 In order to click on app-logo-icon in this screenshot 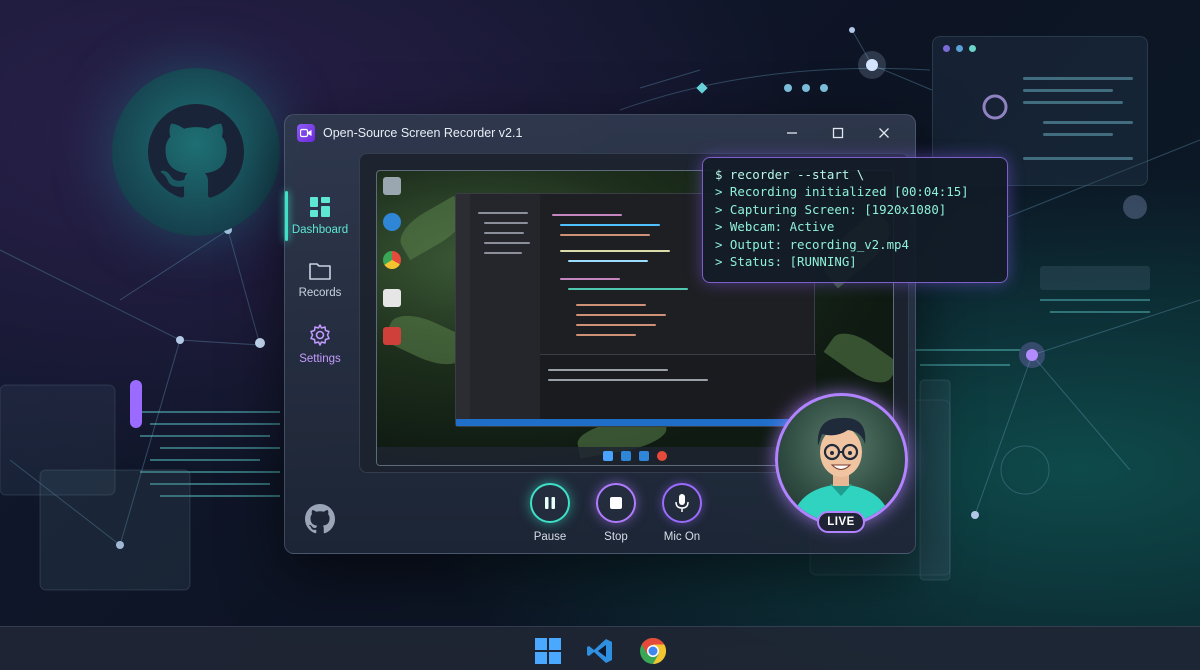, I will do `click(306, 133)`.